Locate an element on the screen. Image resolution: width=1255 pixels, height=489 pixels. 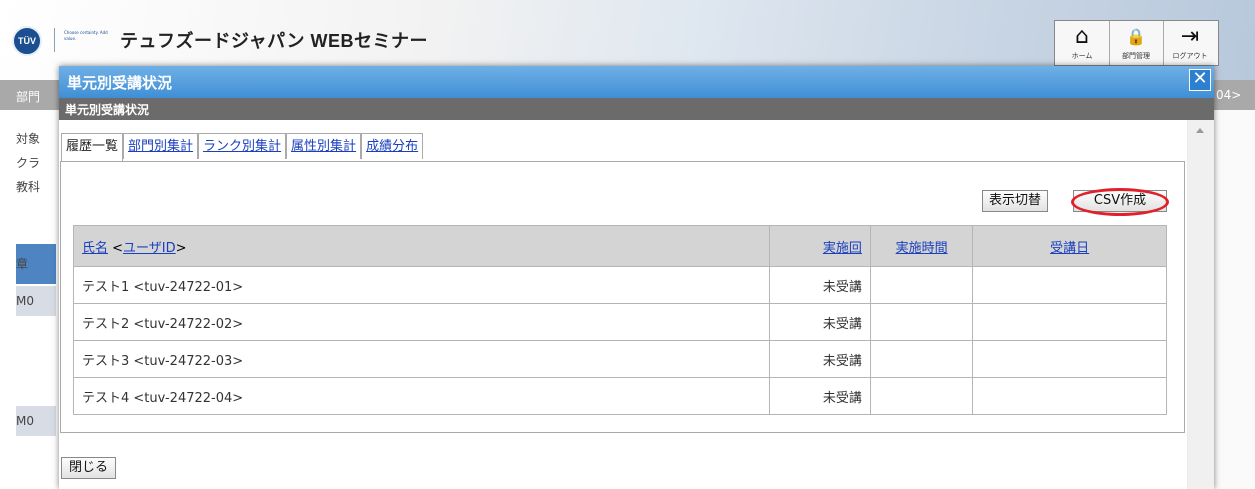
sort-userid-link: ユーザID is located at coordinates (149, 248).